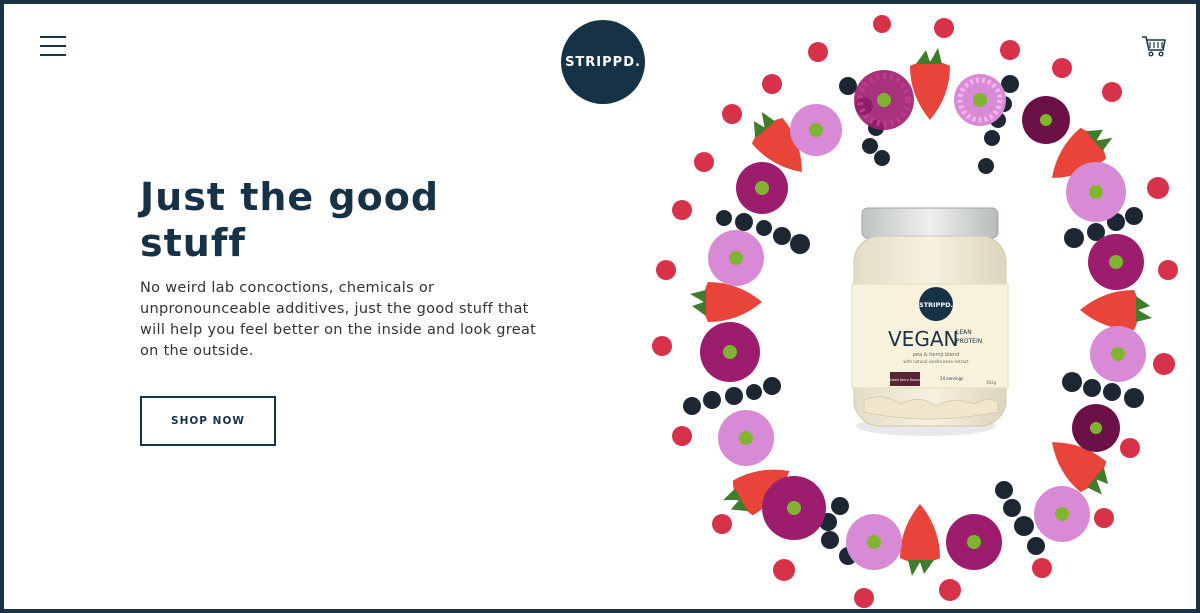 Image resolution: width=1200 pixels, height=613 pixels. Describe the element at coordinates (936, 305) in the screenshot. I see `jar-brand: STRIPPD.` at that location.